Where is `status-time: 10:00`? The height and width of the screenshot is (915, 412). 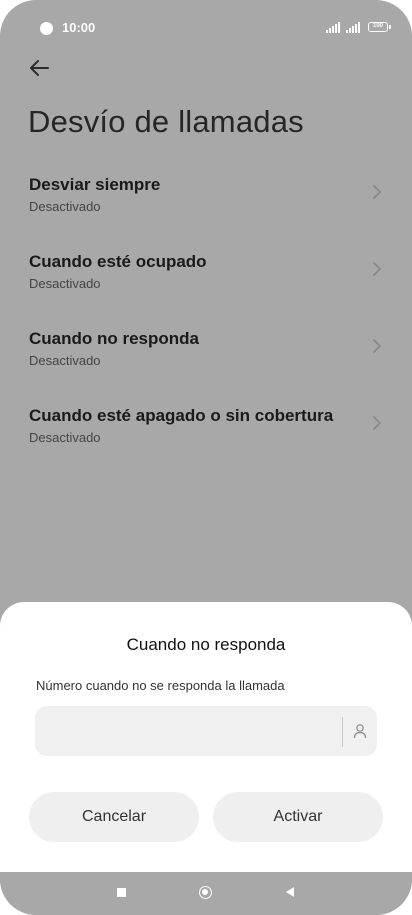
status-time: 10:00 is located at coordinates (79, 27).